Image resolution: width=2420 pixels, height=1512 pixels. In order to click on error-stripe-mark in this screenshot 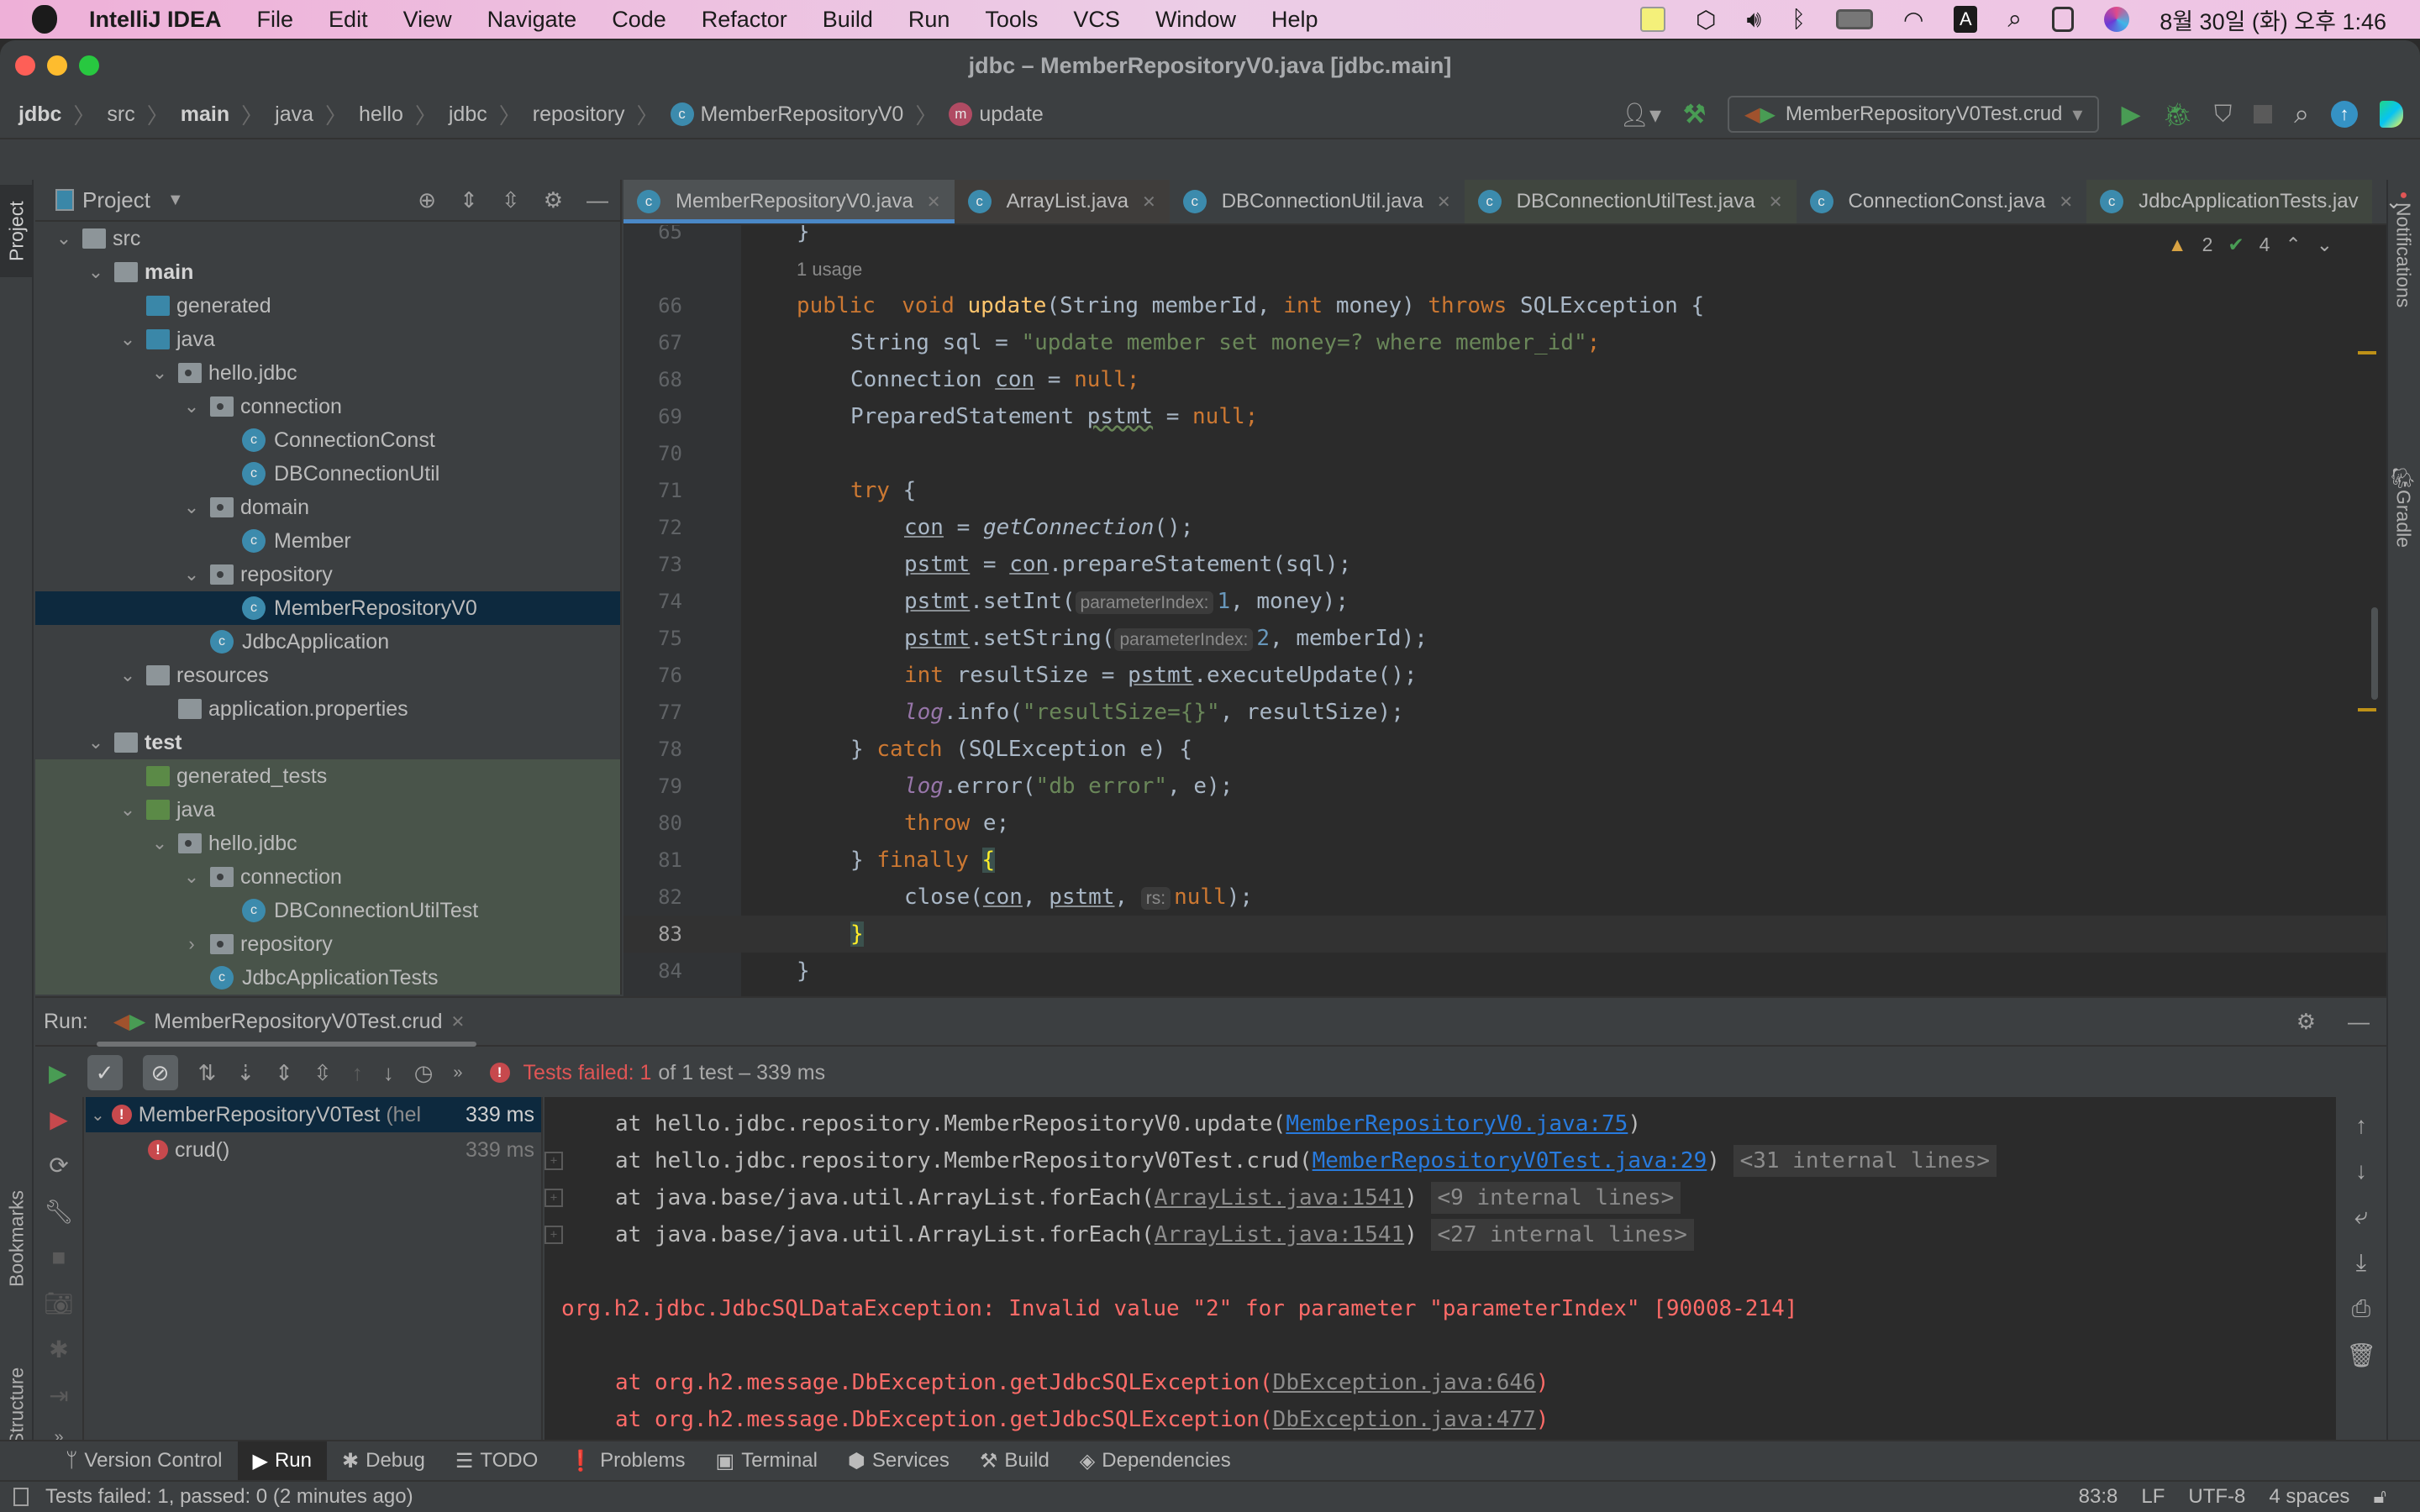, I will do `click(2367, 352)`.